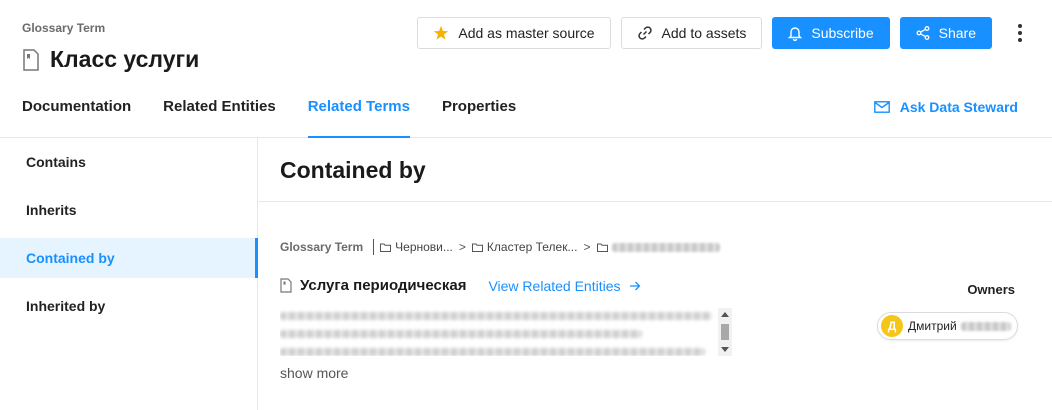  I want to click on section-title: Contained by, so click(353, 170).